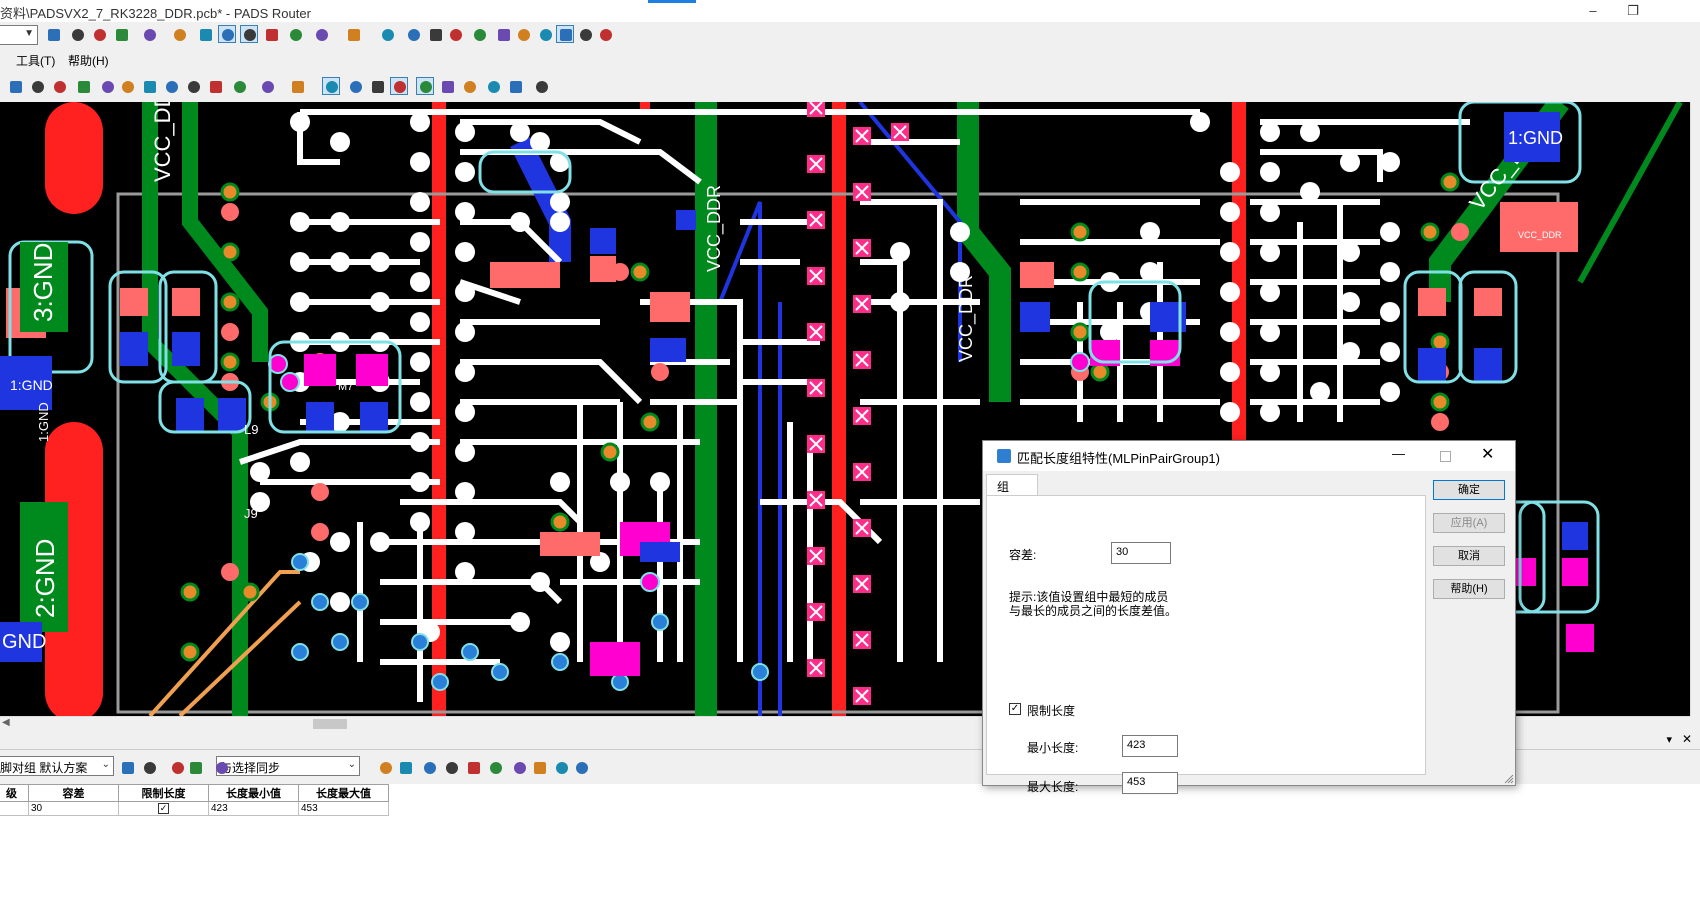 This screenshot has width=1700, height=899. I want to click on menu-help: 帮助(H), so click(88, 60).